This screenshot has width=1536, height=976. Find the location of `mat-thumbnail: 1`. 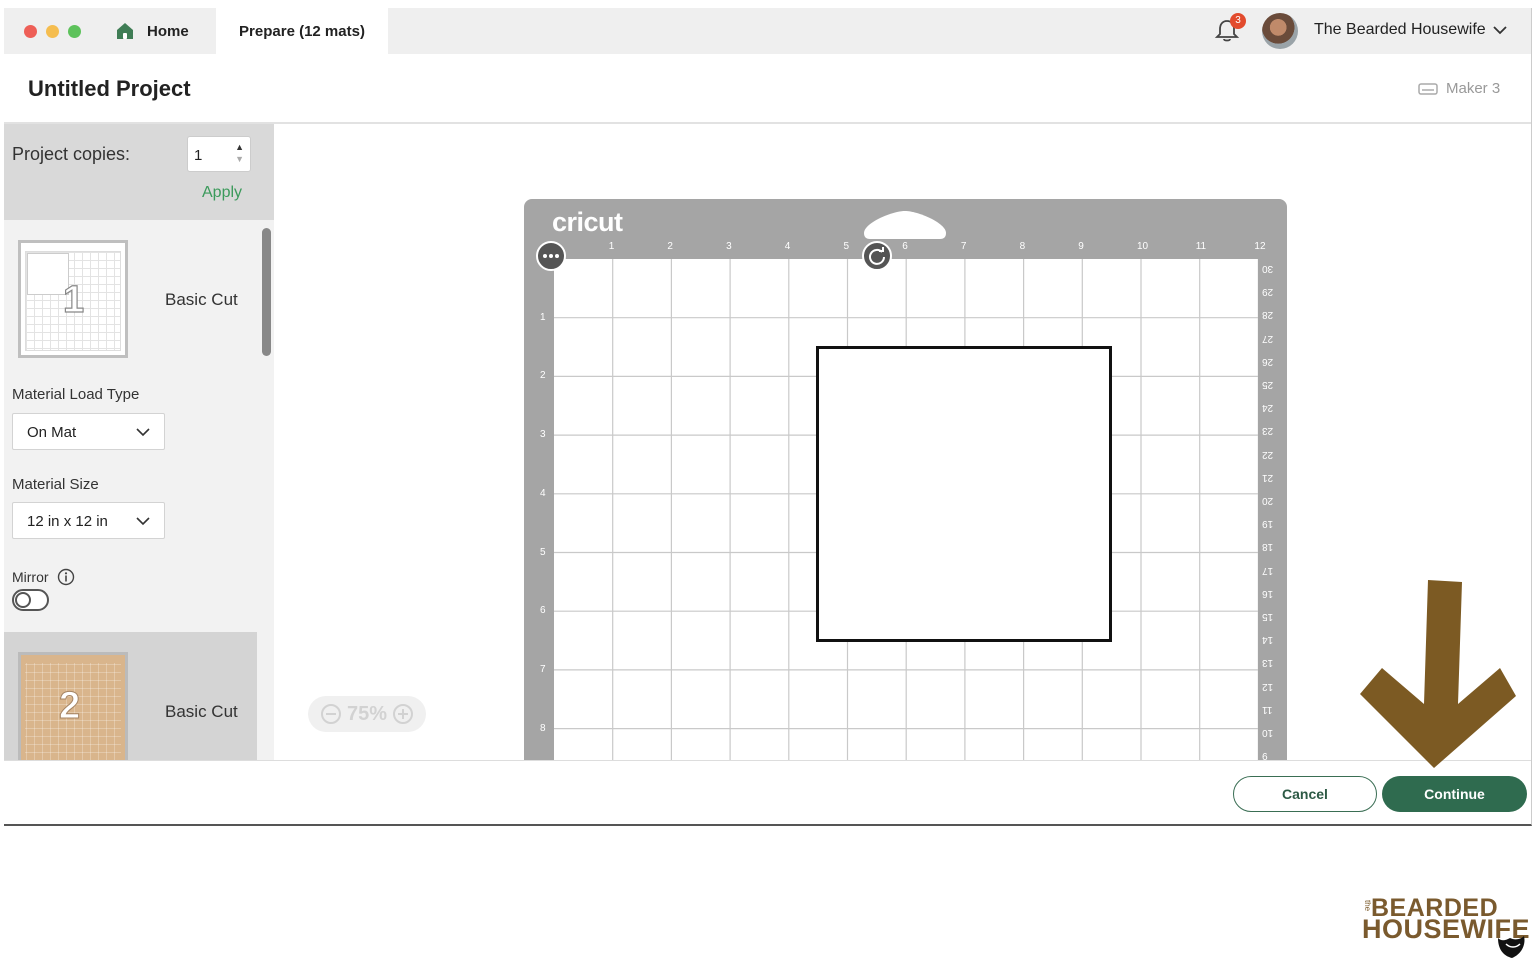

mat-thumbnail: 1 is located at coordinates (73, 299).